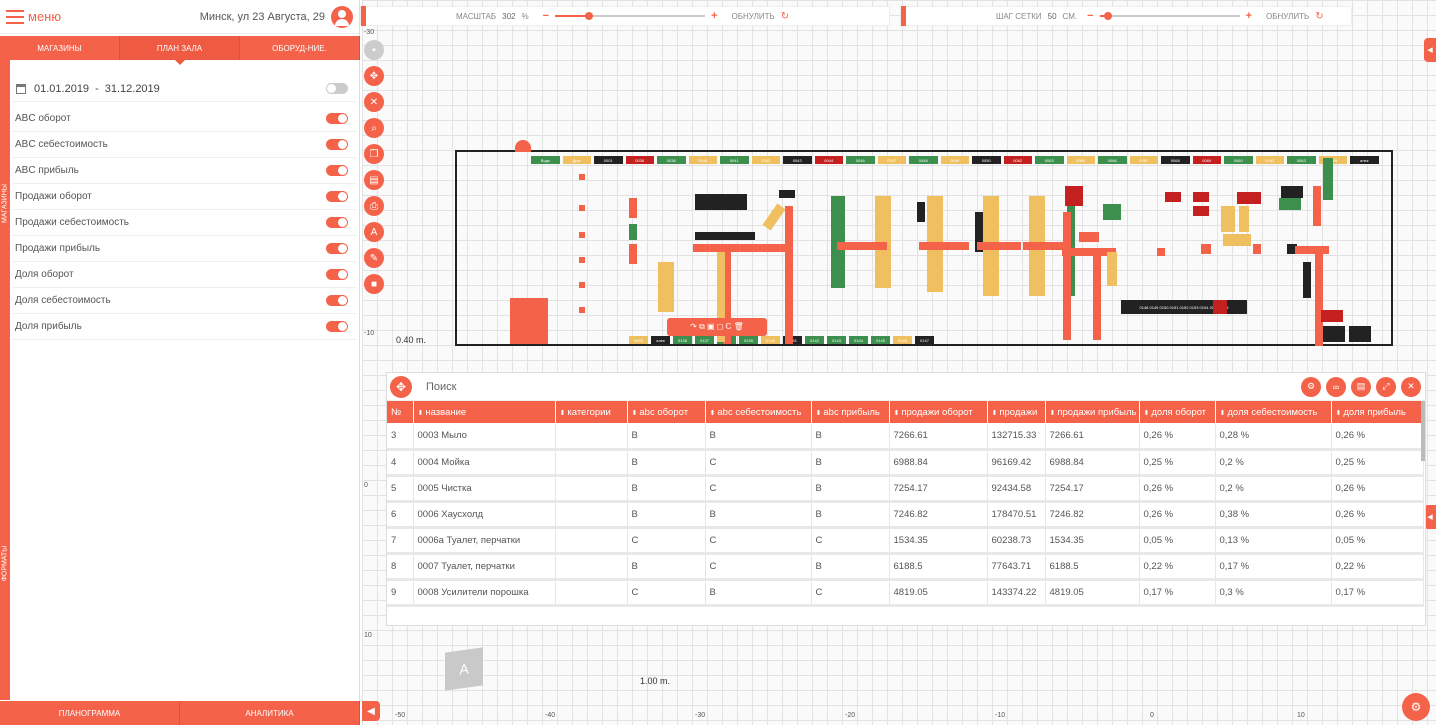 The width and height of the screenshot is (1436, 725). I want to click on grid-reset-button: ОБНУЛИТЬ, so click(1287, 16).